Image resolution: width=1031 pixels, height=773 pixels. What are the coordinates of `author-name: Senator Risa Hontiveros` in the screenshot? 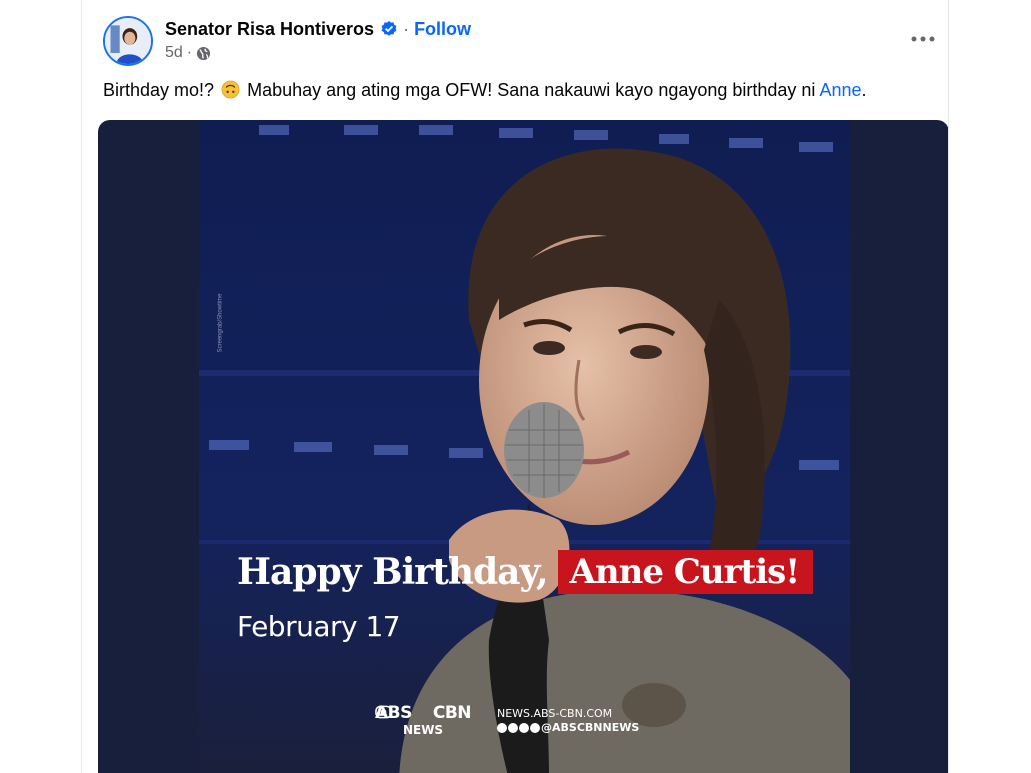 It's located at (269, 29).